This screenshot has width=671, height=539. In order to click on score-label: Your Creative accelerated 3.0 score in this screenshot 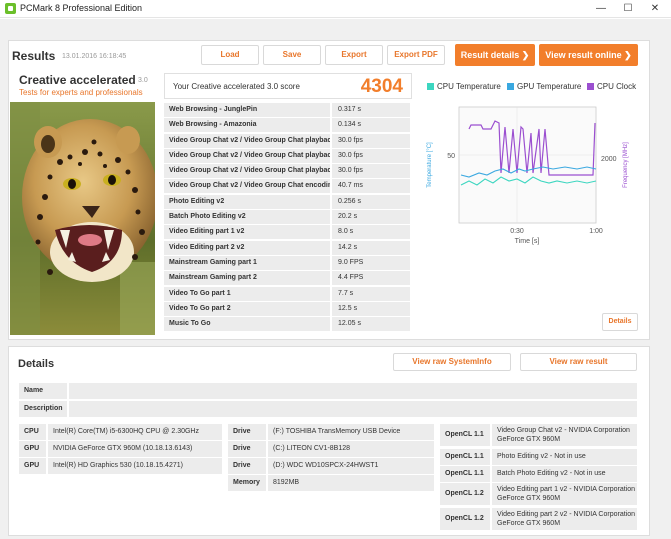, I will do `click(236, 86)`.